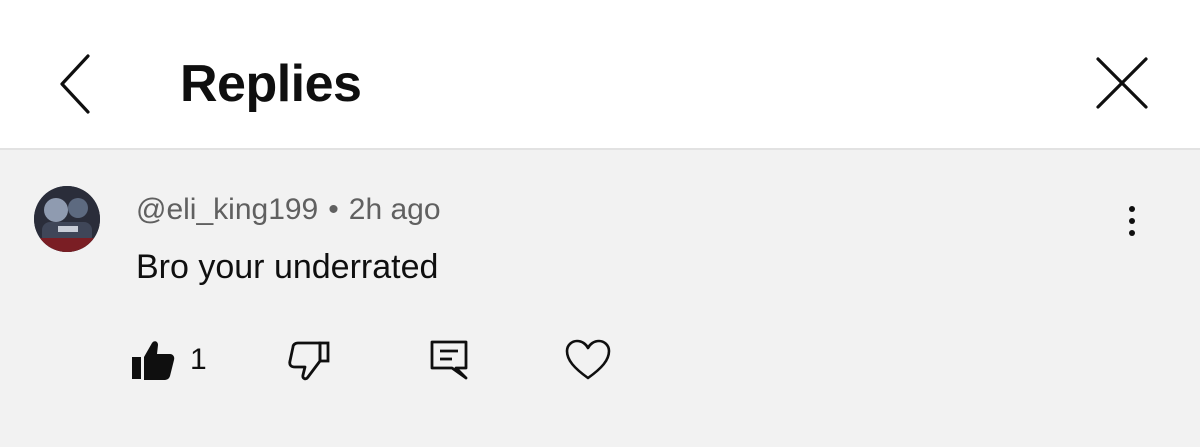 This screenshot has height=447, width=1200. I want to click on heart-button, so click(588, 360).